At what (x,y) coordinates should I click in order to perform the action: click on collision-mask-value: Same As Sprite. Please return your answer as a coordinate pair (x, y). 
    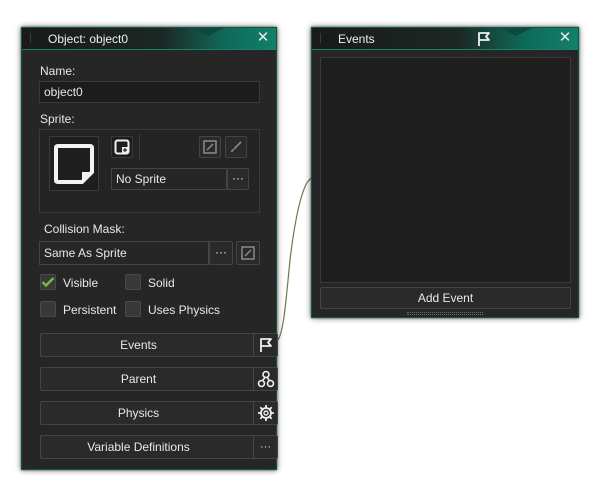
    Looking at the image, I should click on (85, 253).